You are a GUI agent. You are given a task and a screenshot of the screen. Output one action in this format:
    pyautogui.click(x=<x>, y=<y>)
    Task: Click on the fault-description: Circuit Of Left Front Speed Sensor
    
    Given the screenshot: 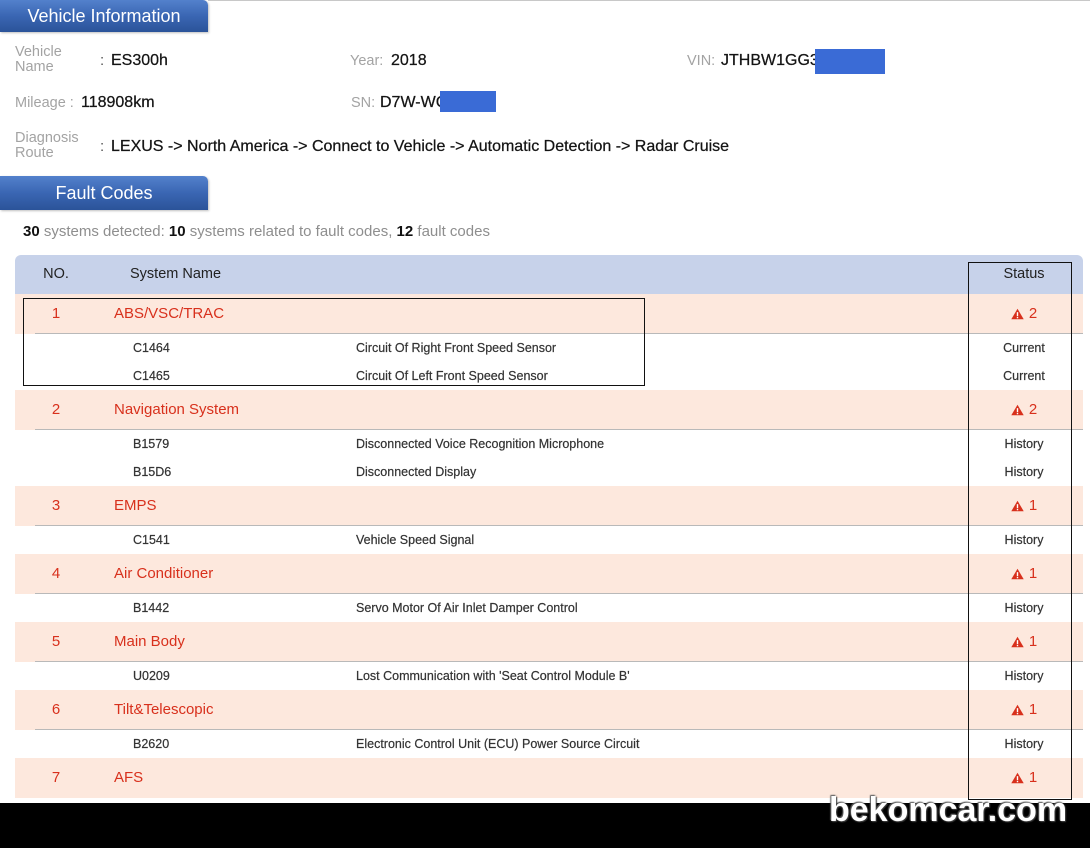 What is the action you would take?
    pyautogui.click(x=452, y=376)
    